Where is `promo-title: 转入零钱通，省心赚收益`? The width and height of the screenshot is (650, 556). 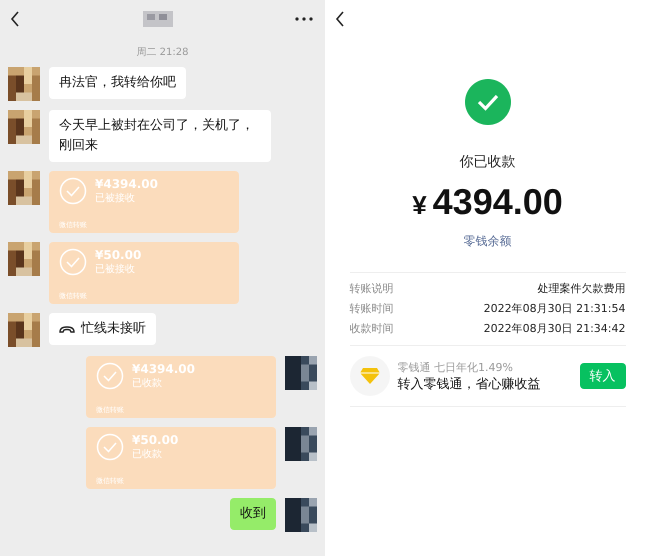
promo-title: 转入零钱通，省心赚收益 is located at coordinates (470, 384).